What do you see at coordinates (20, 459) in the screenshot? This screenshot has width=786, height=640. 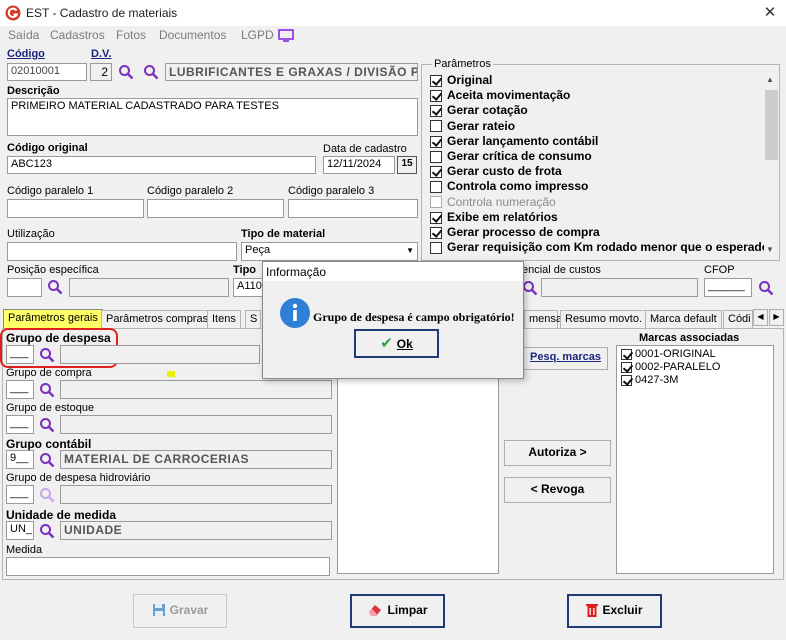 I see `grupo-contabil-input: 9__` at bounding box center [20, 459].